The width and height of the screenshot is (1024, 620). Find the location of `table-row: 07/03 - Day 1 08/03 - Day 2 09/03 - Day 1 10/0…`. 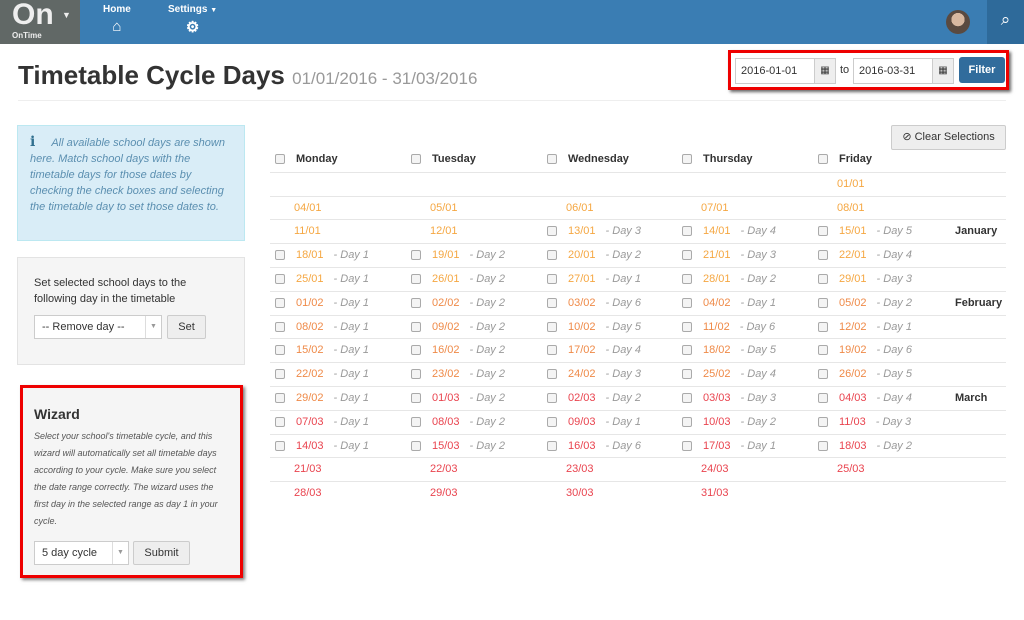

table-row: 07/03 - Day 1 08/03 - Day 2 09/03 - Day 1 10/0… is located at coordinates (638, 421).